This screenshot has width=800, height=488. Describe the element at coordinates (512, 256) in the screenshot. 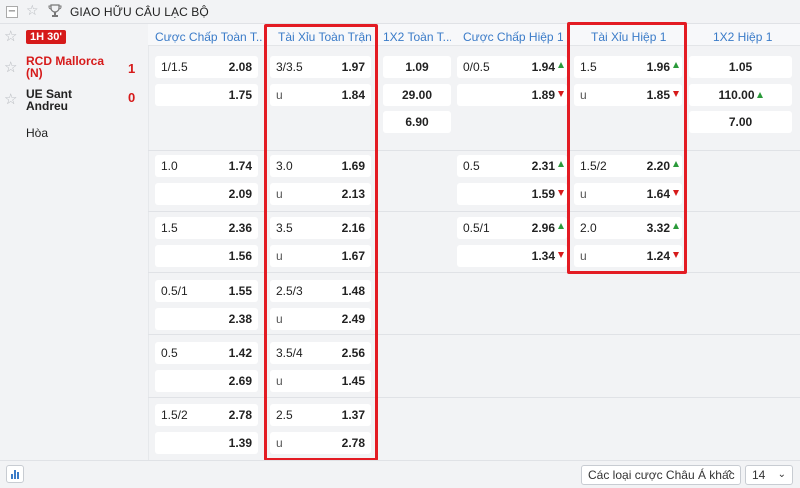

I see `odds-cell: 1.34` at that location.